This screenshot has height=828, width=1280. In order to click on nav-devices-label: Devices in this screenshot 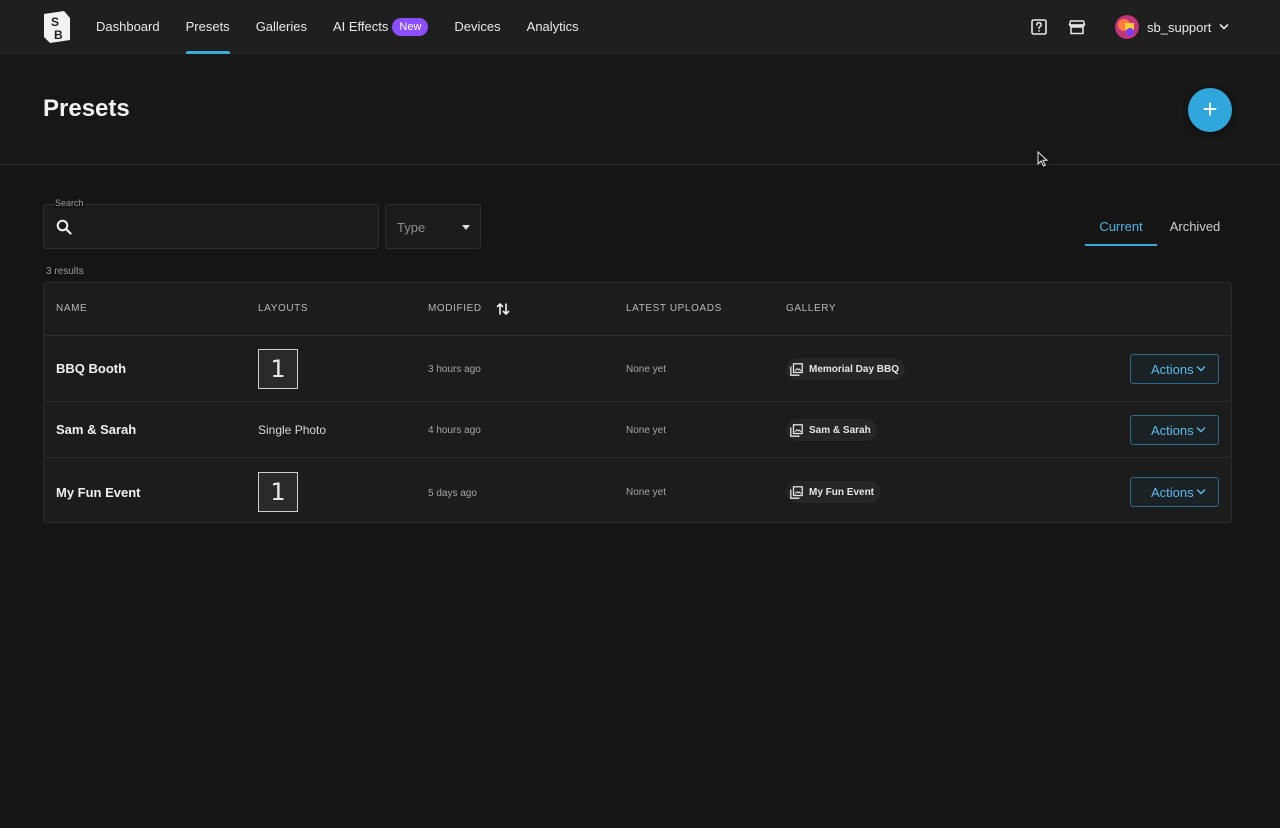, I will do `click(477, 26)`.